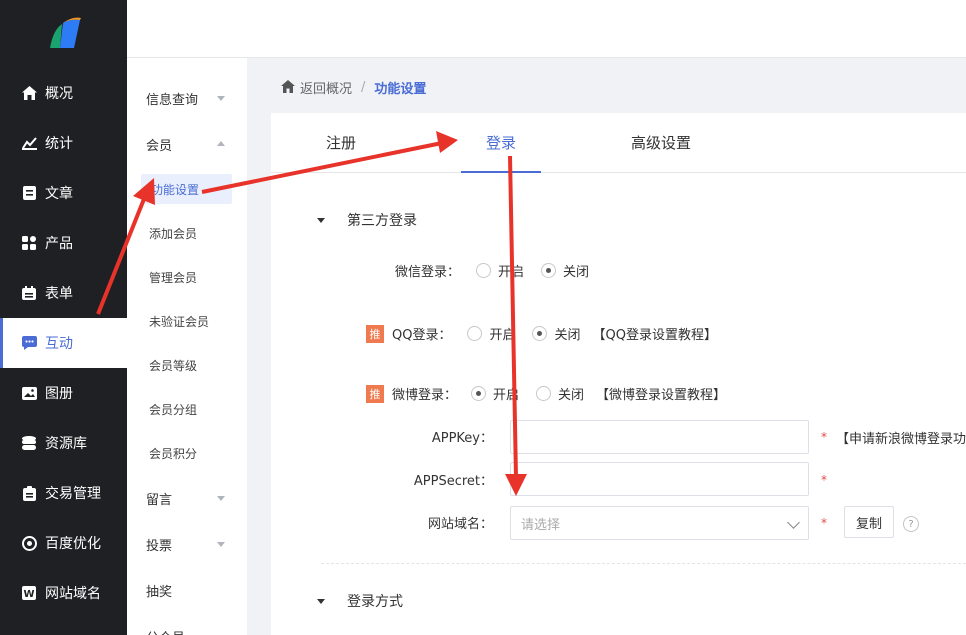 Image resolution: width=966 pixels, height=635 pixels. I want to click on breadcrumb-current: 功能设置, so click(400, 89).